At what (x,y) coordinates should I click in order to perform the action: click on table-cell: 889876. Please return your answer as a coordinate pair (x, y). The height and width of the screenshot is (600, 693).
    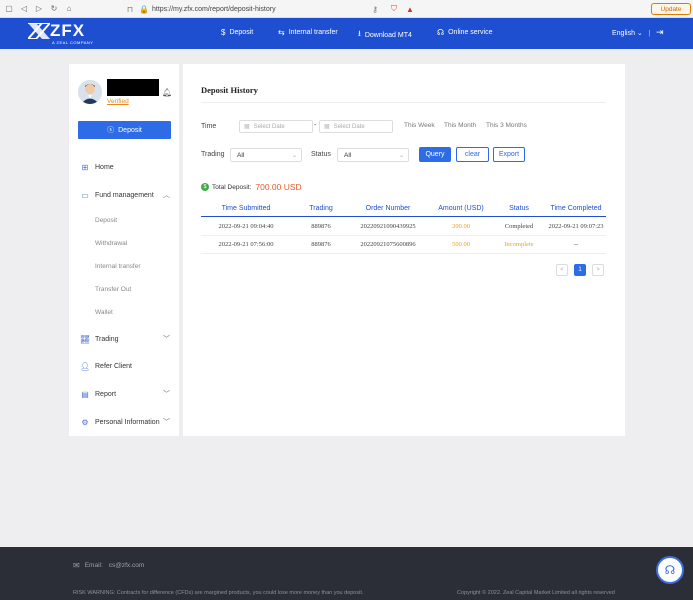
    Looking at the image, I should click on (321, 226).